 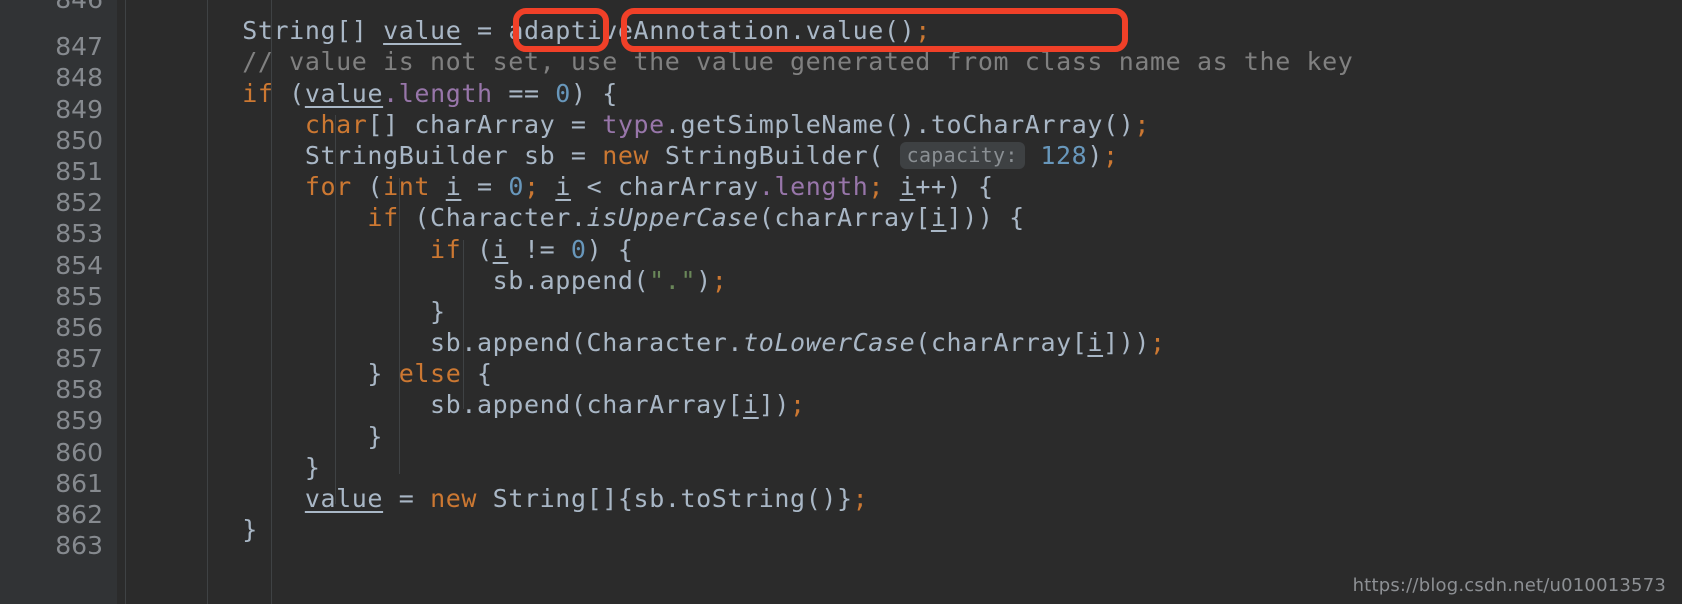 What do you see at coordinates (79, 265) in the screenshot?
I see `line-number: 854` at bounding box center [79, 265].